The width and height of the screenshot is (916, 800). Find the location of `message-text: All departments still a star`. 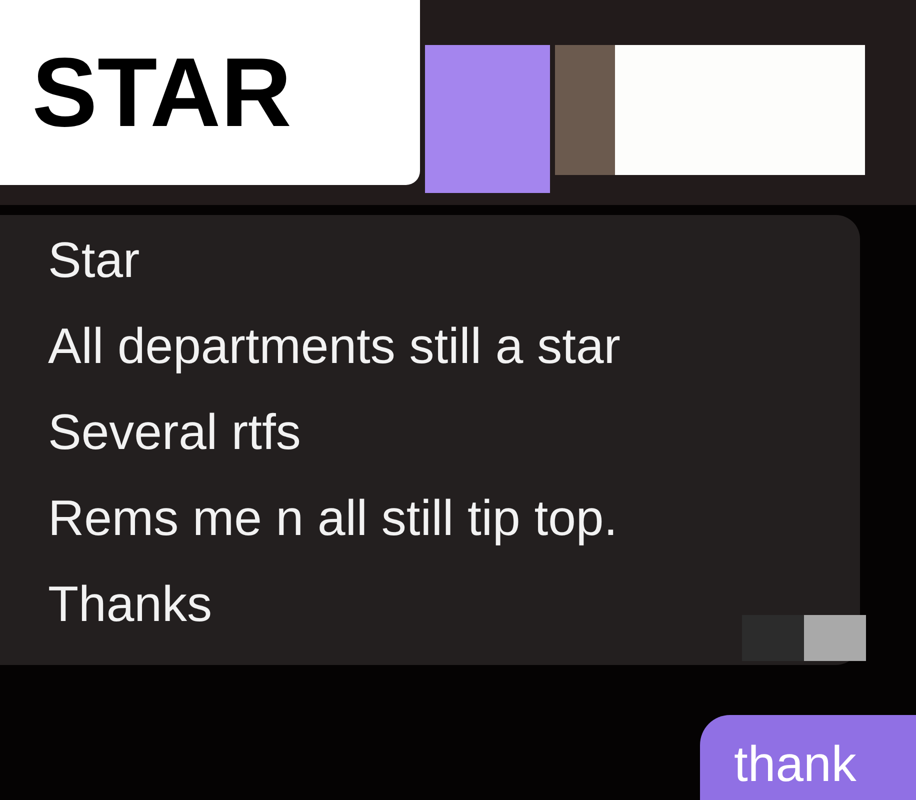

message-text: All departments still a star is located at coordinates (334, 346).